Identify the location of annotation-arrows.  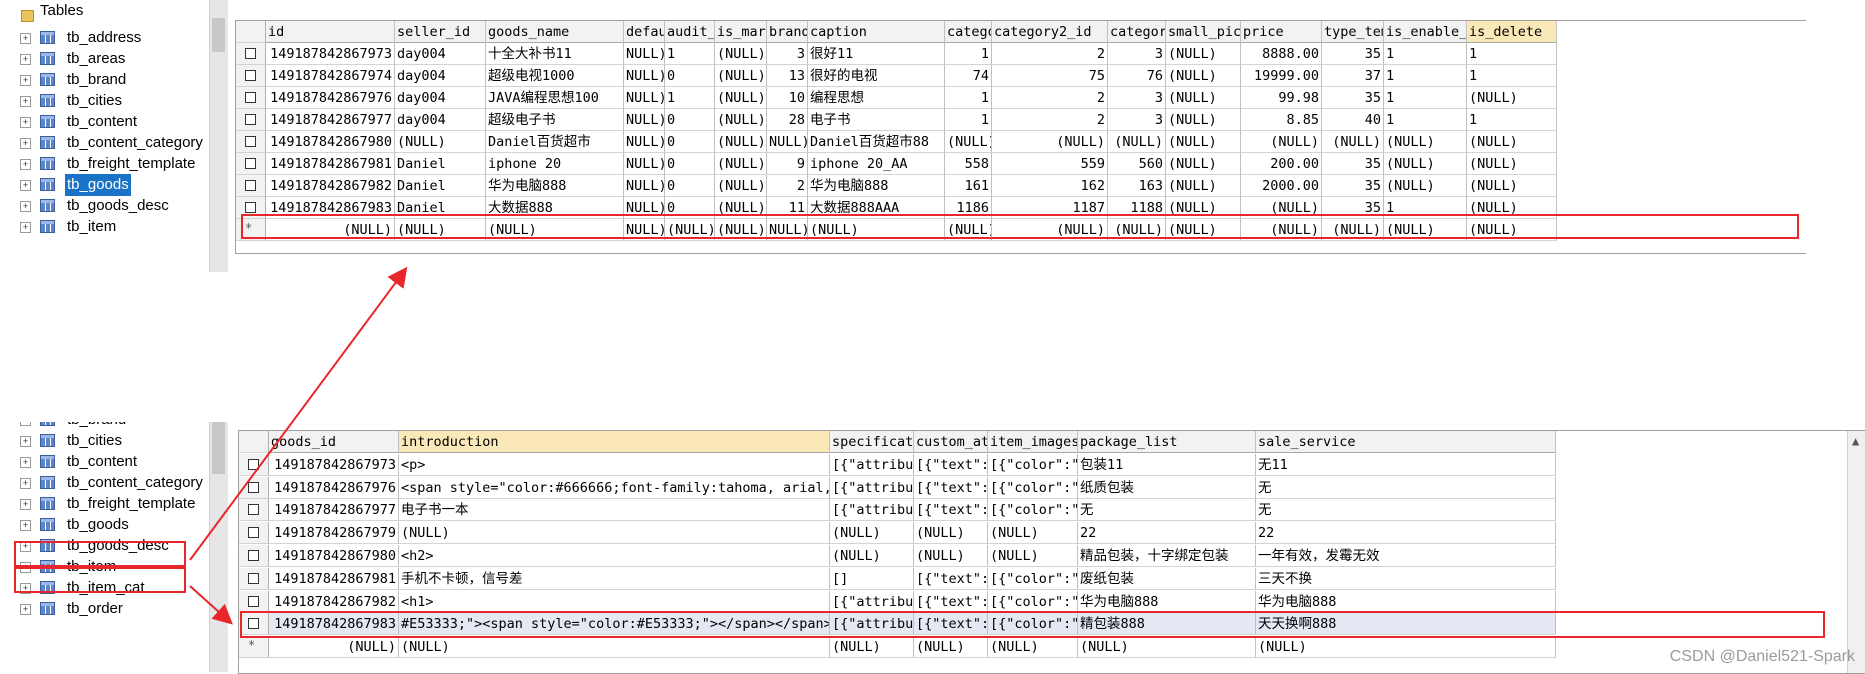
(298, 445).